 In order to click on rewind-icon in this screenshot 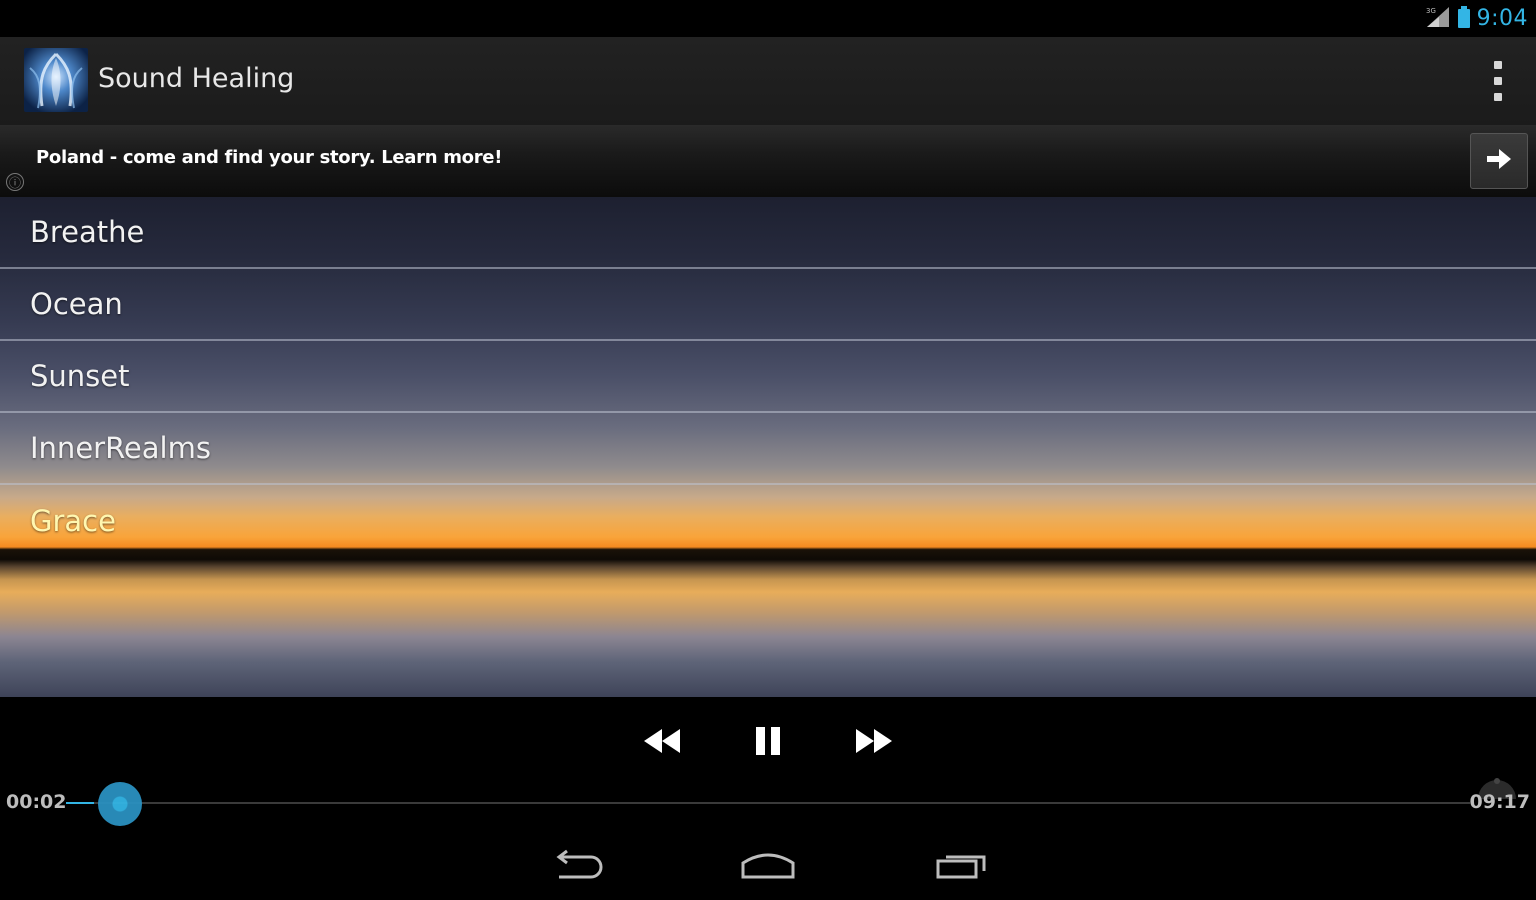, I will do `click(662, 743)`.